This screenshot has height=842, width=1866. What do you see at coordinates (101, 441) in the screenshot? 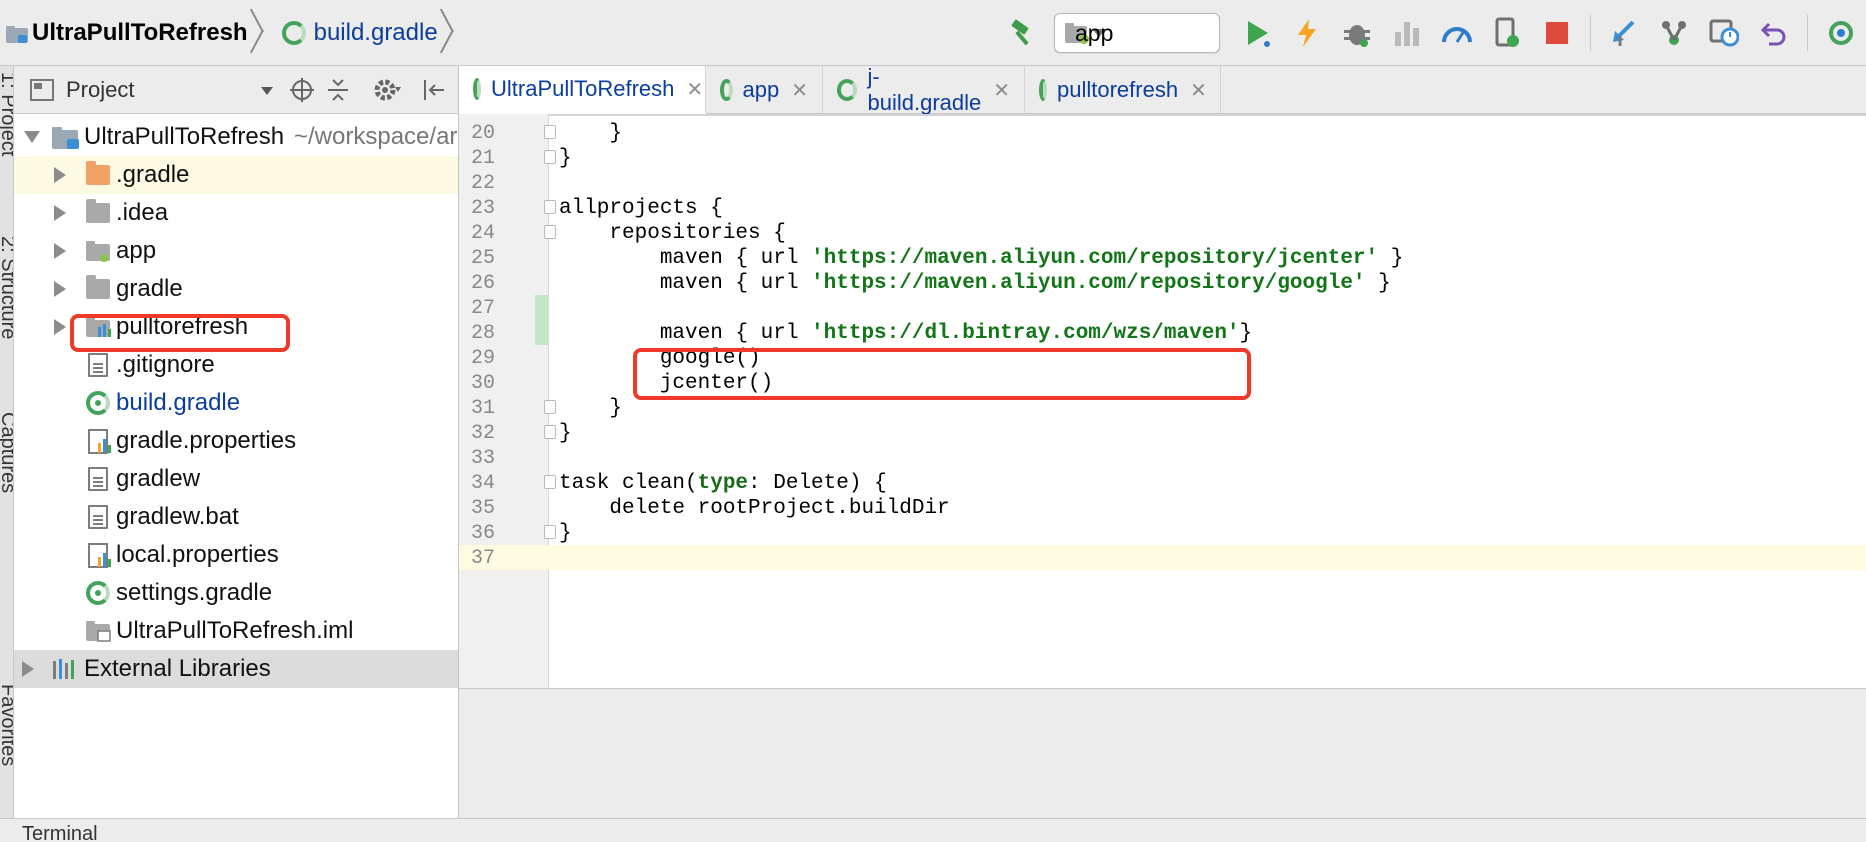
I see `properties-file-icon` at bounding box center [101, 441].